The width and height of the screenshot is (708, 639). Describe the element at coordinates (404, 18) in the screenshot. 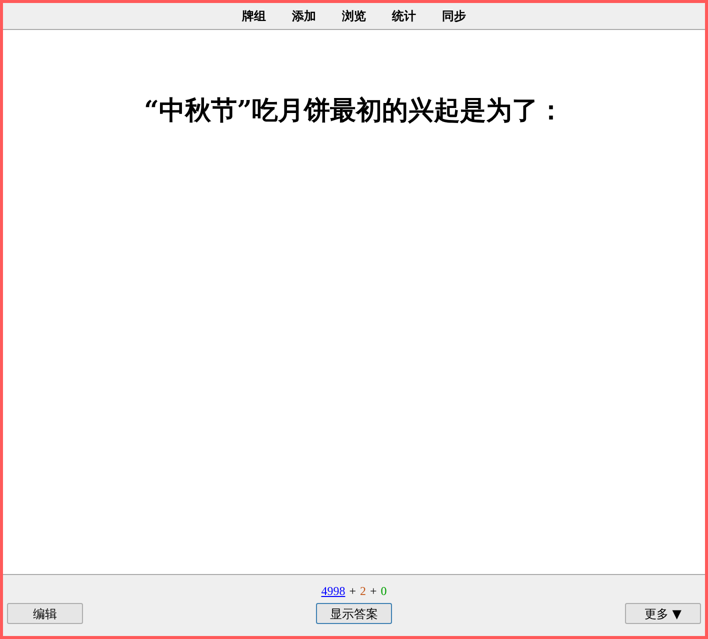

I see `menu-link: 统计` at that location.